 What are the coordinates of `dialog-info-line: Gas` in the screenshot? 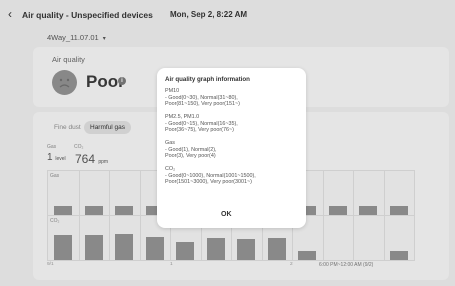 It's located at (170, 143).